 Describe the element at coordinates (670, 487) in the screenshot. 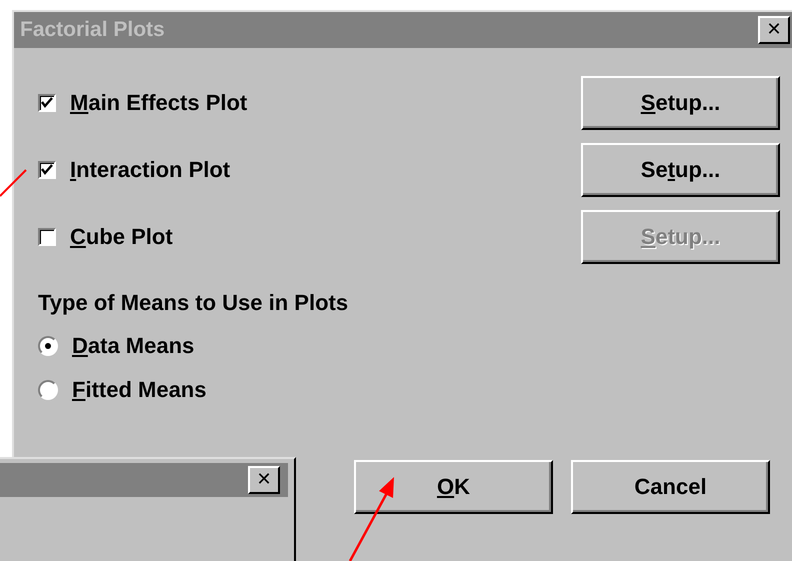

I see `cancel-button: Cancel` at that location.